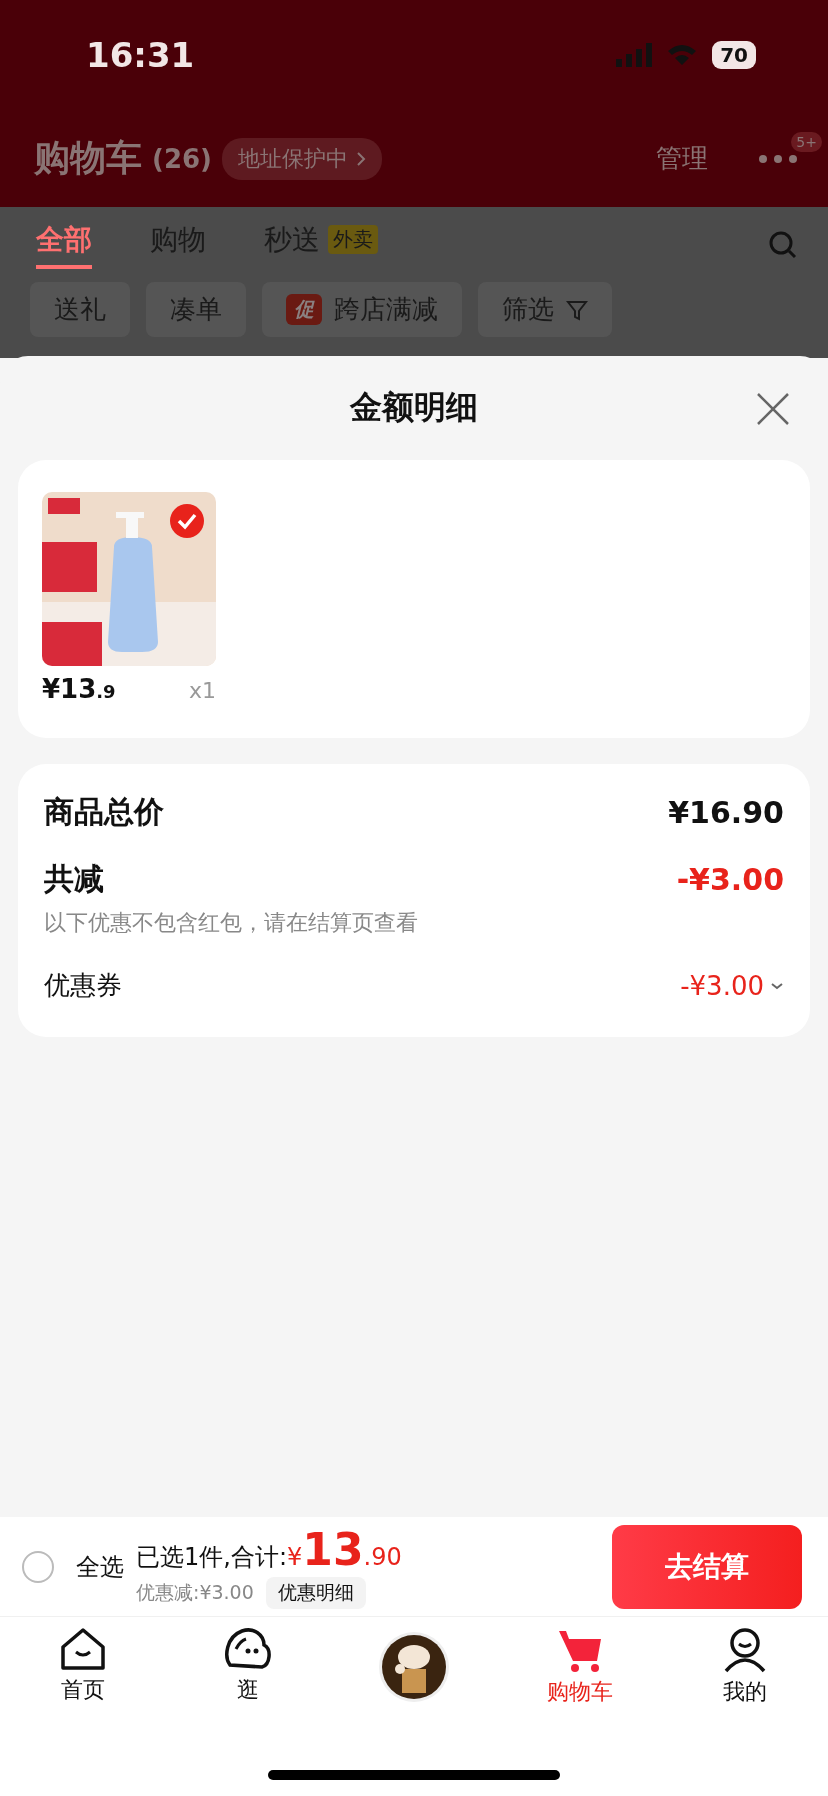 Image resolution: width=828 pixels, height=1796 pixels. I want to click on chip-label: 凑单, so click(196, 309).